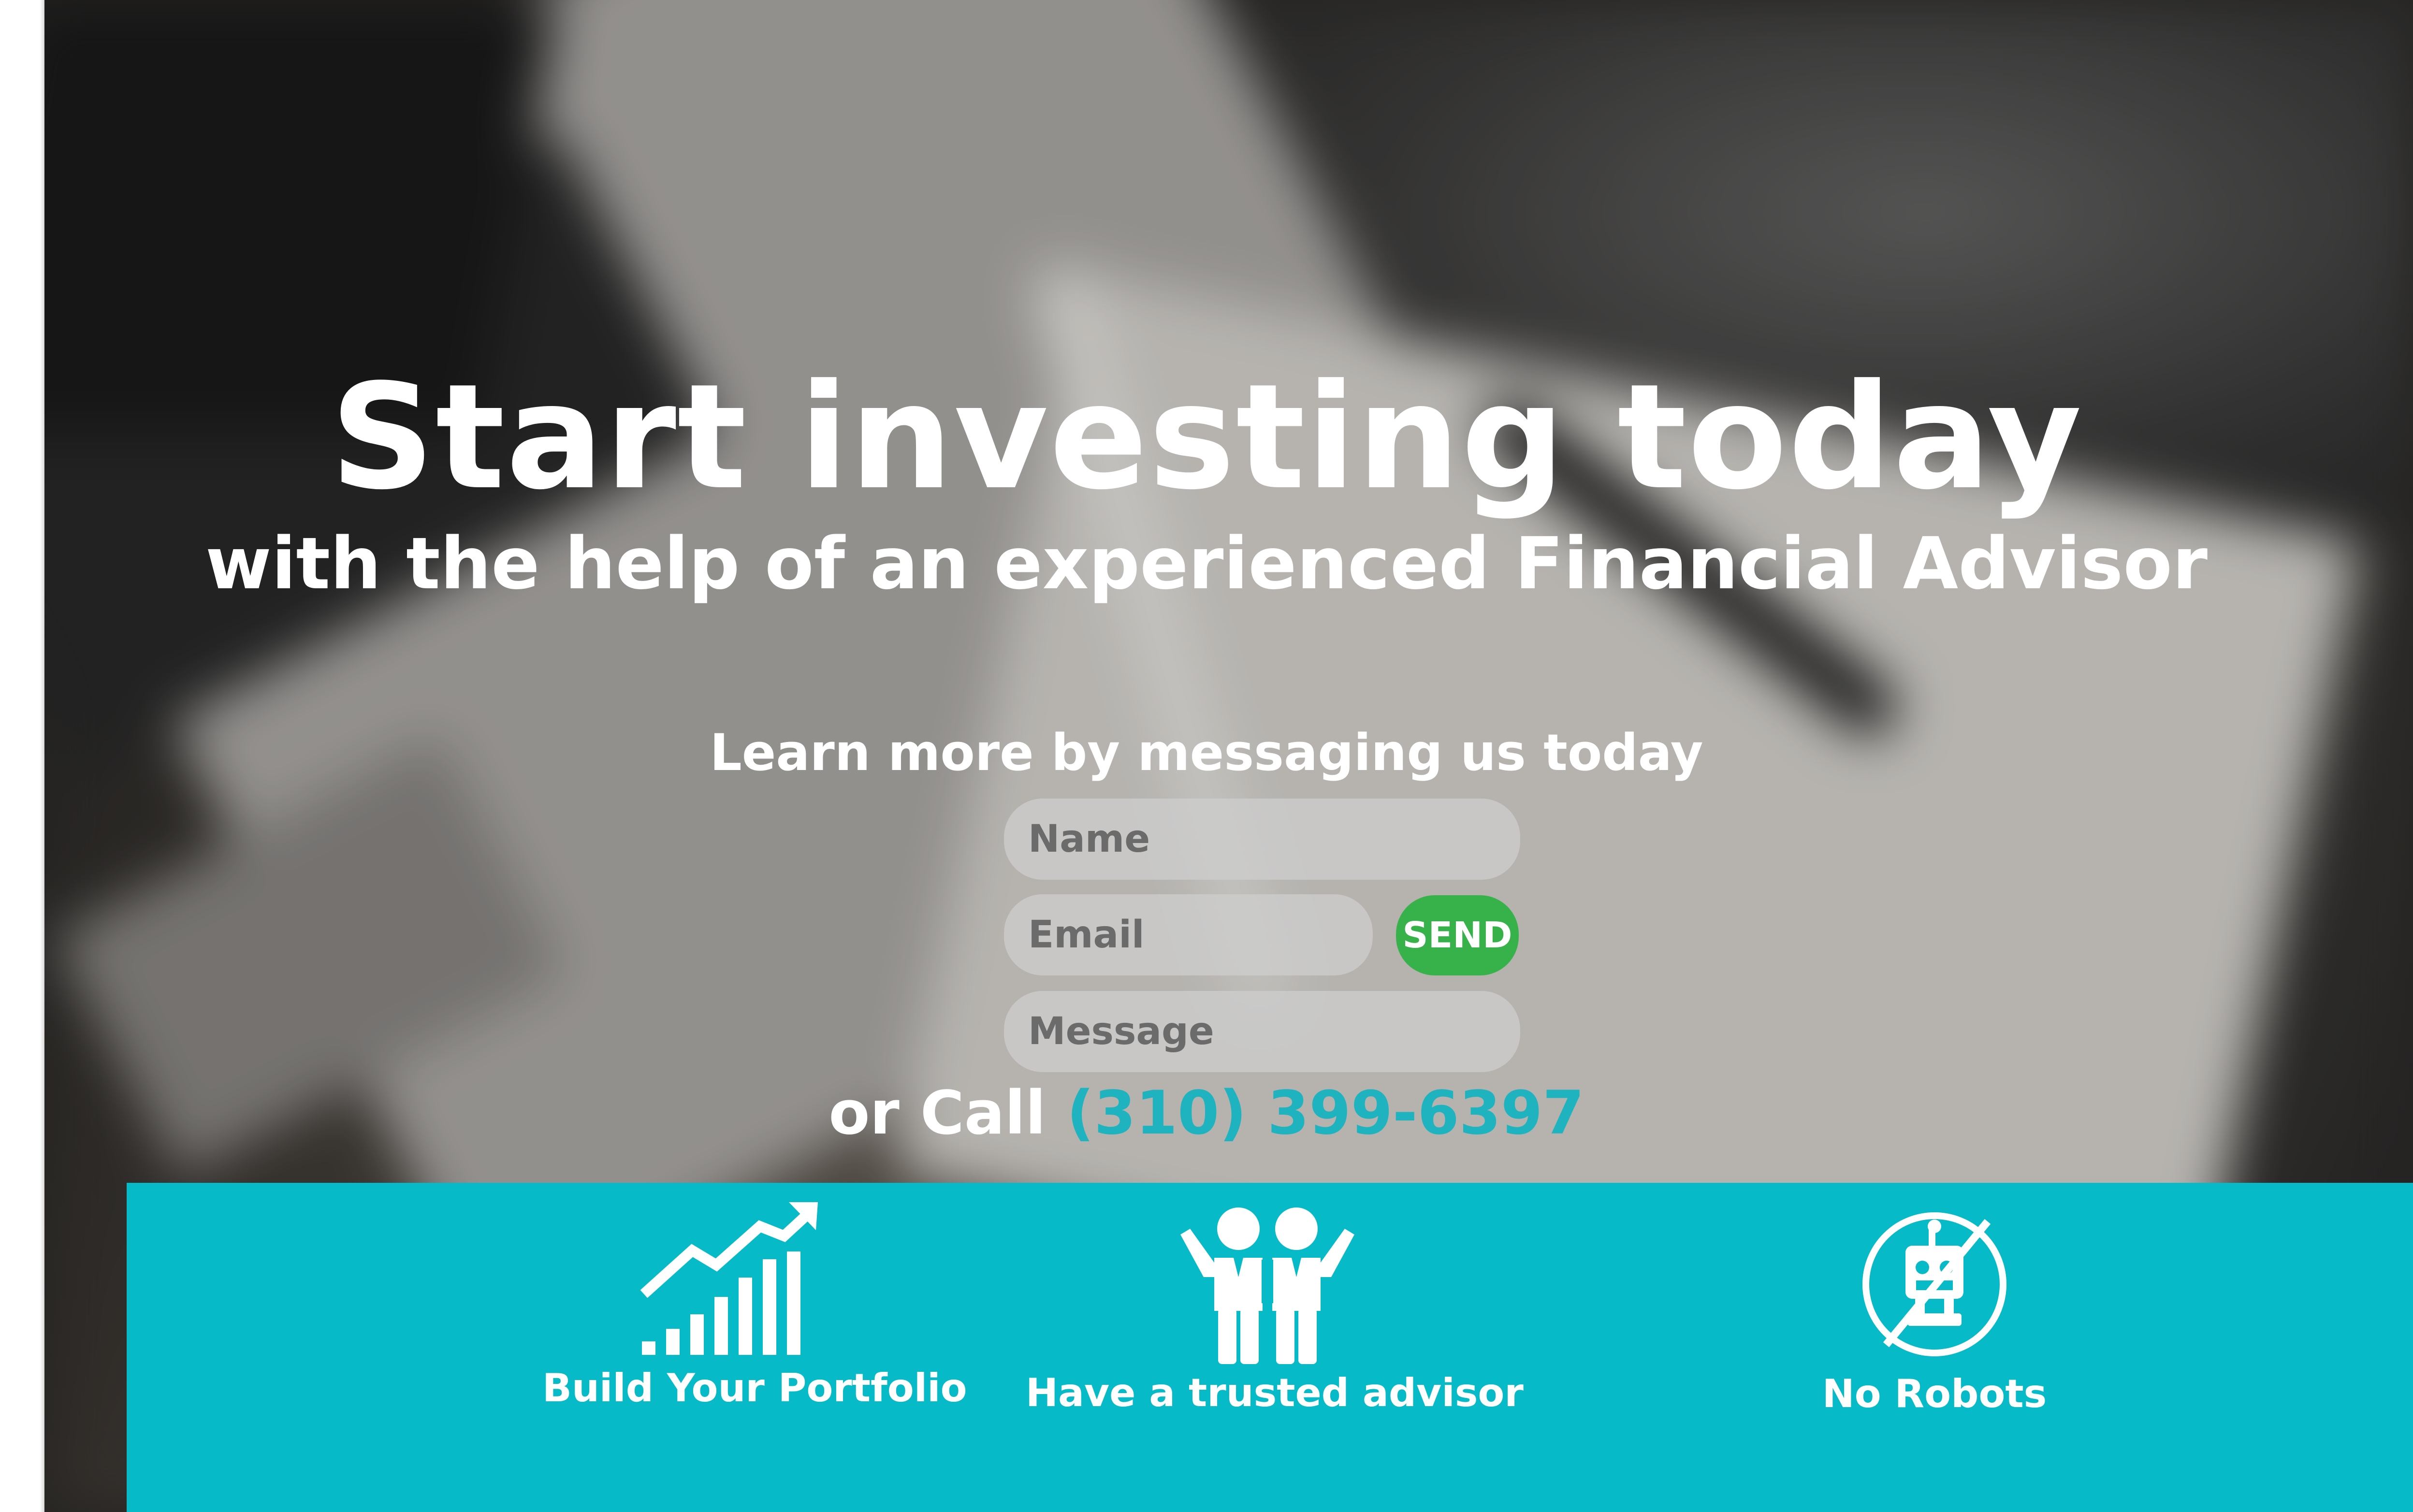  I want to click on call-prefix: or Call, so click(937, 1113).